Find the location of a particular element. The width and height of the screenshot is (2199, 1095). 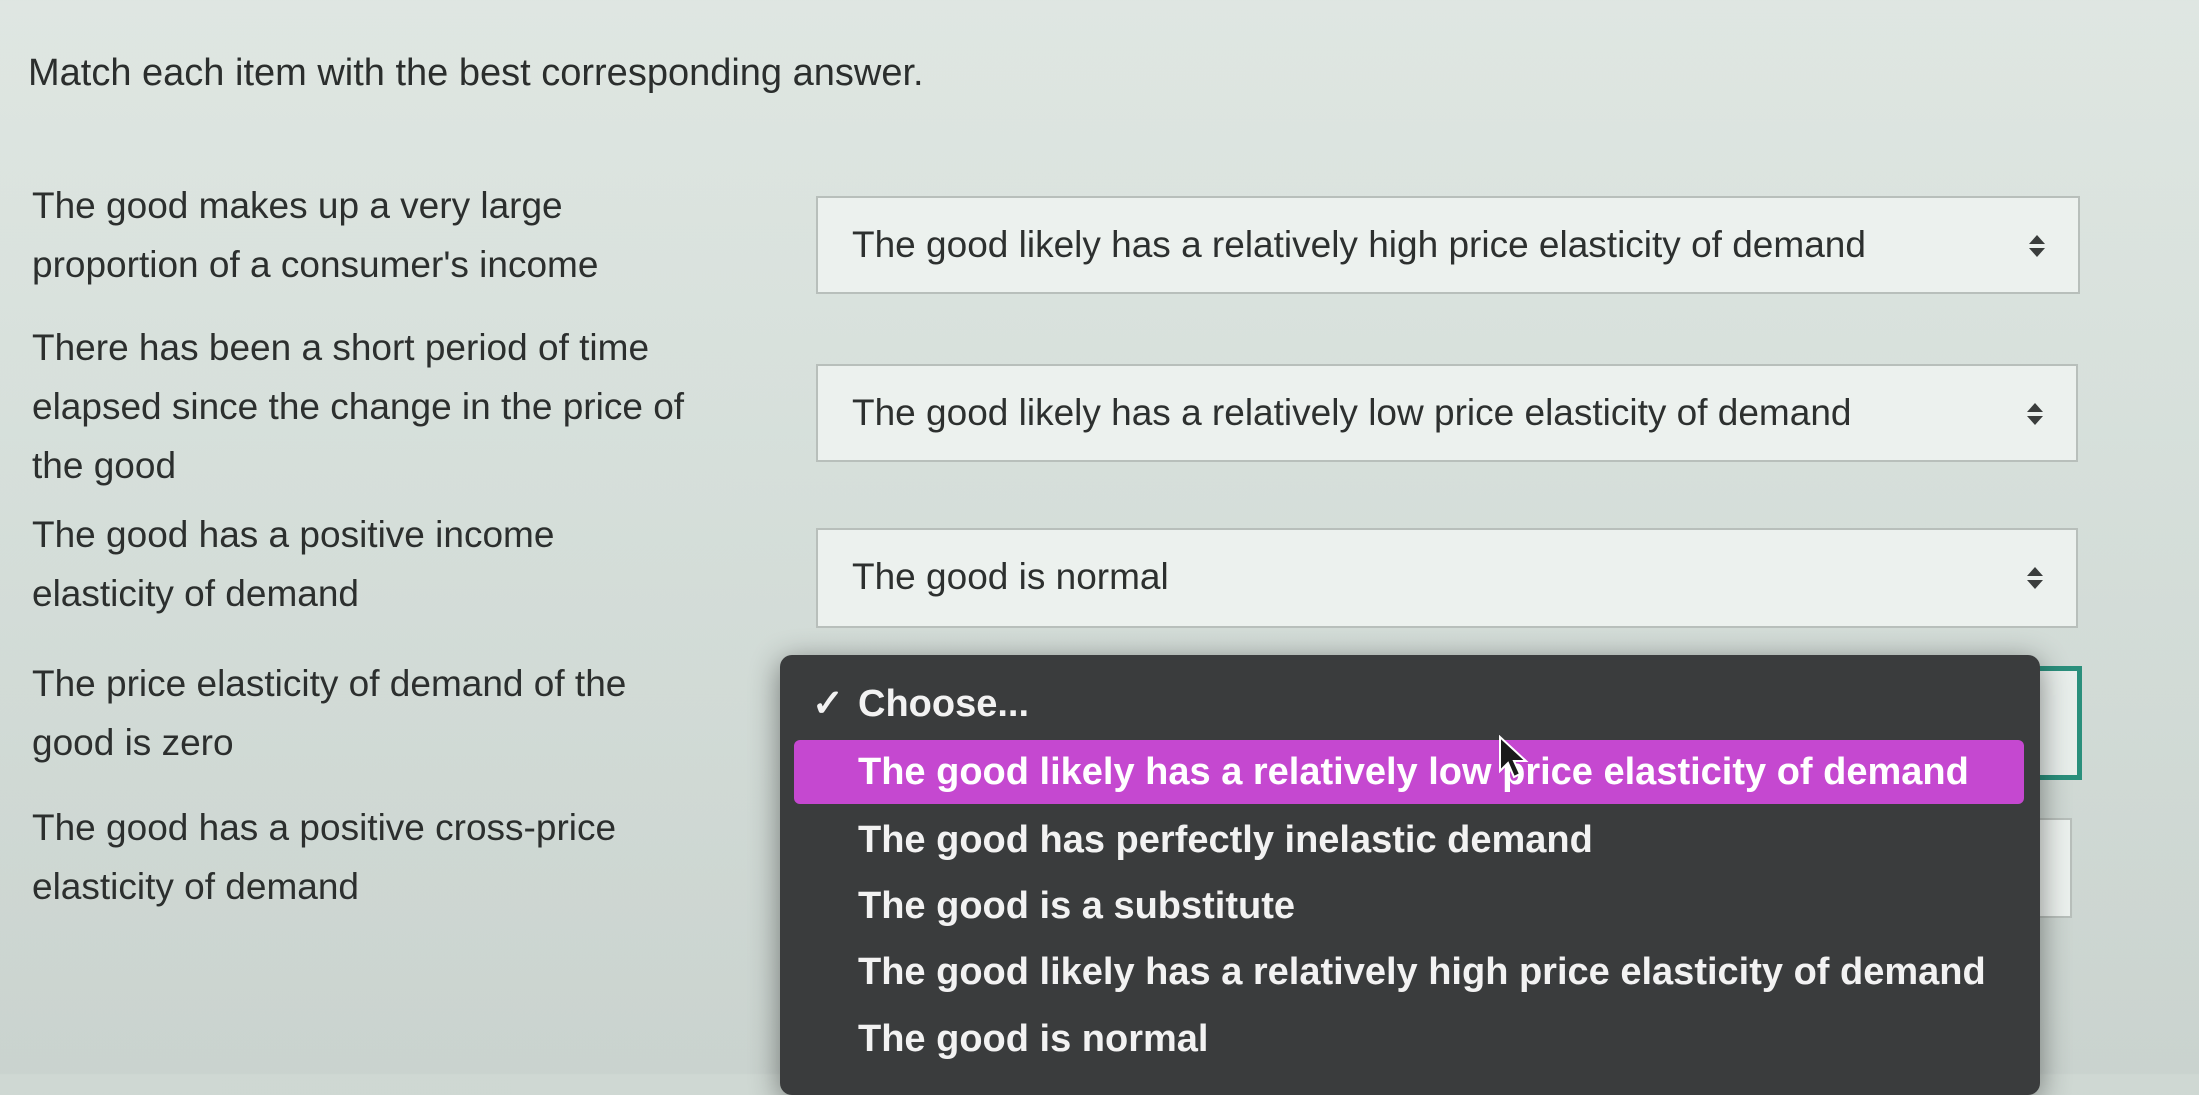

option-label: The good is a substitute is located at coordinates (1077, 906).